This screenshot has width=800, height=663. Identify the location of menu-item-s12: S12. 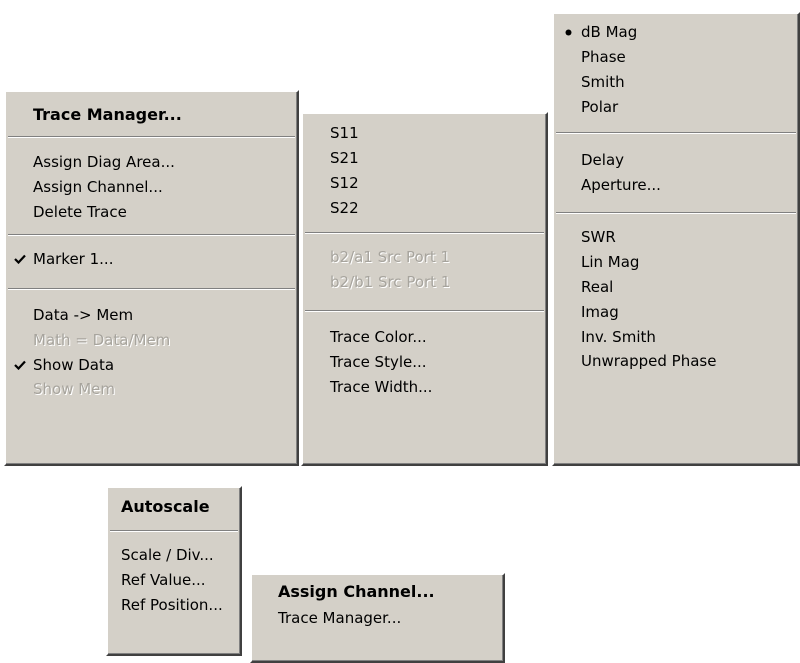
(424, 183).